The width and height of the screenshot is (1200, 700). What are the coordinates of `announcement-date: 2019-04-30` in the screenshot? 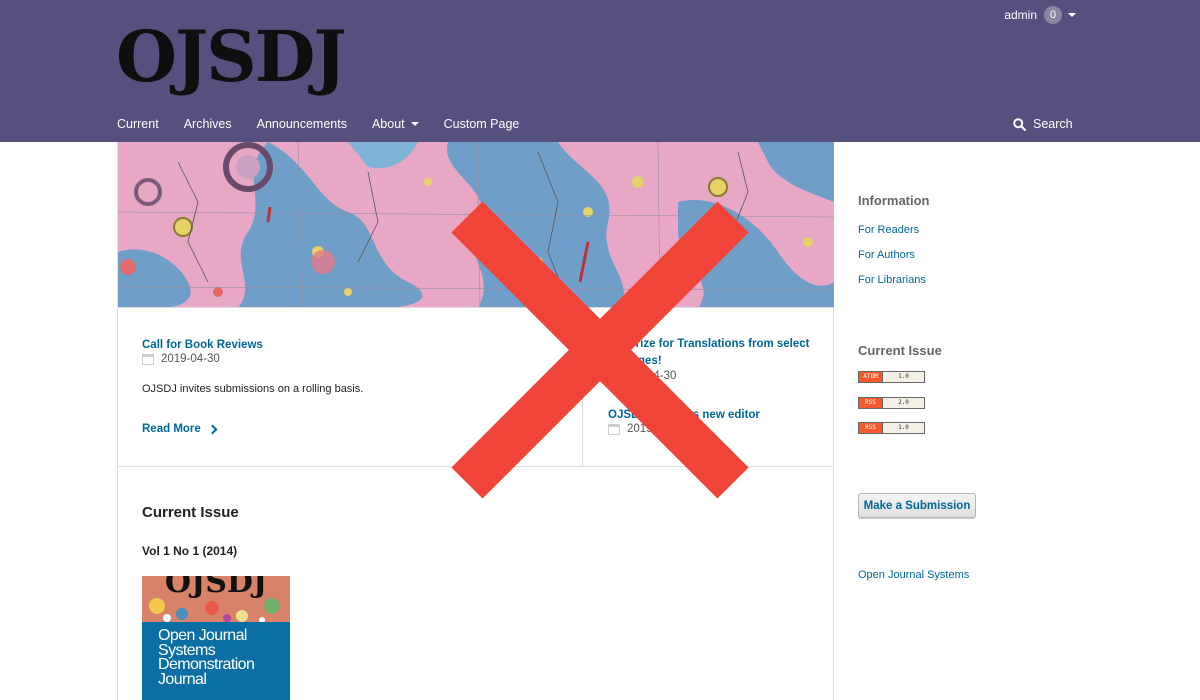 It's located at (181, 359).